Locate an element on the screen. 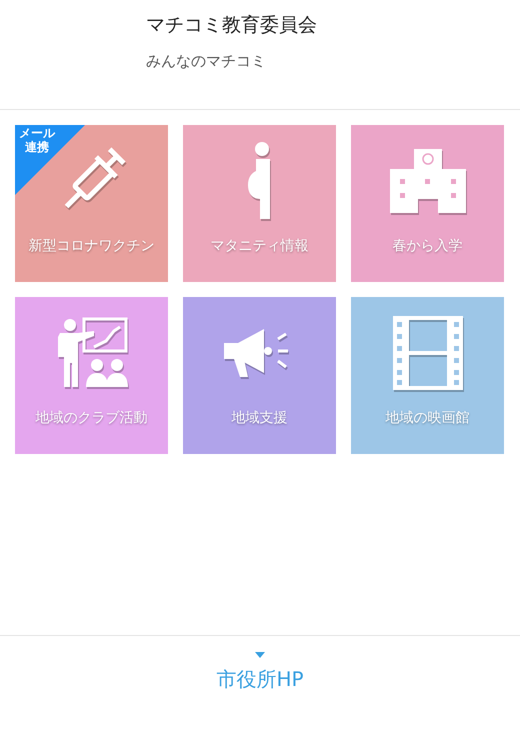 The height and width of the screenshot is (730, 520). menu-tile: メール連携 新型コロナワクチン is located at coordinates (91, 203).